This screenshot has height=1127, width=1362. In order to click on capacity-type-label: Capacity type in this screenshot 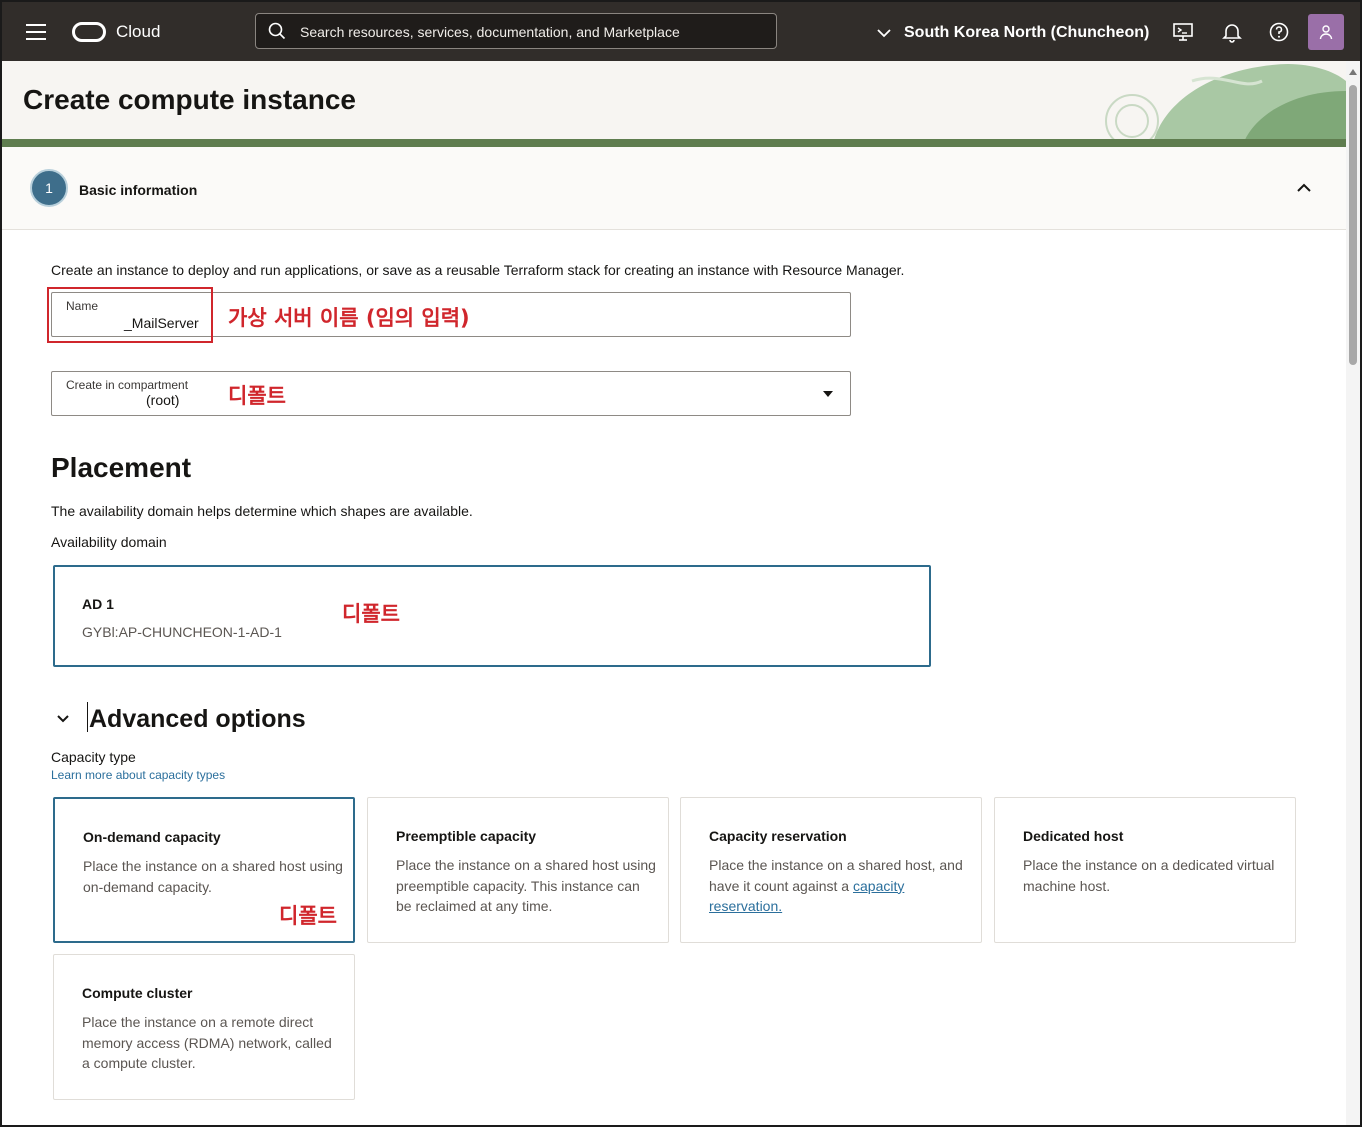, I will do `click(93, 757)`.